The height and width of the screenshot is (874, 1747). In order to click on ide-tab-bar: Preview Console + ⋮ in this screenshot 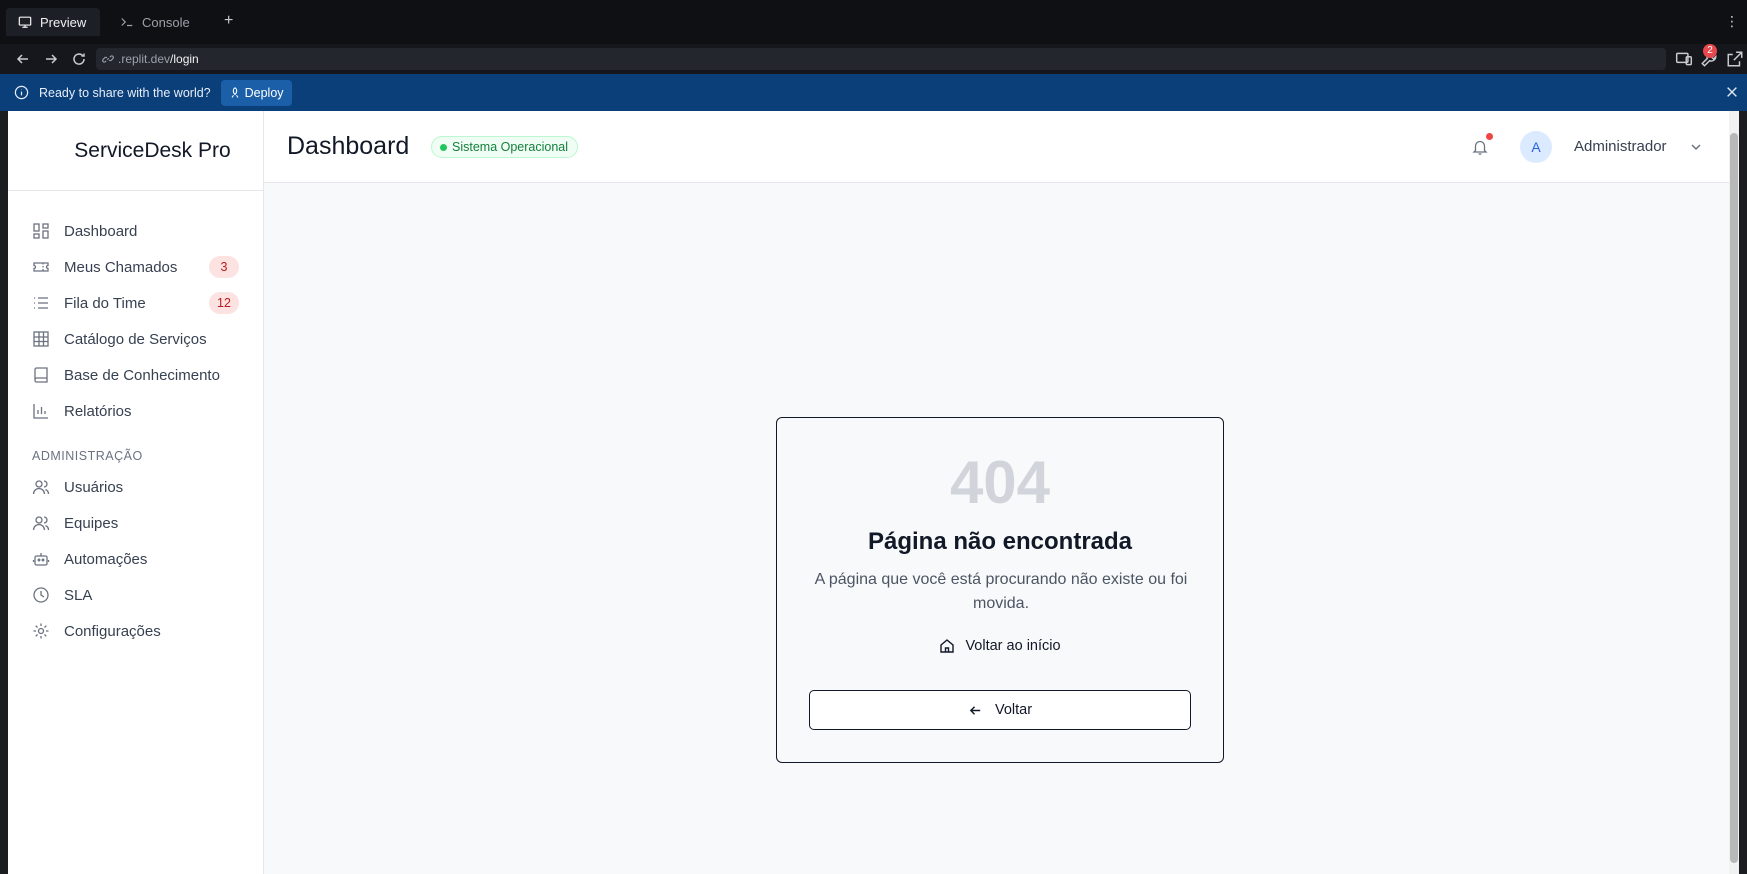, I will do `click(873, 22)`.